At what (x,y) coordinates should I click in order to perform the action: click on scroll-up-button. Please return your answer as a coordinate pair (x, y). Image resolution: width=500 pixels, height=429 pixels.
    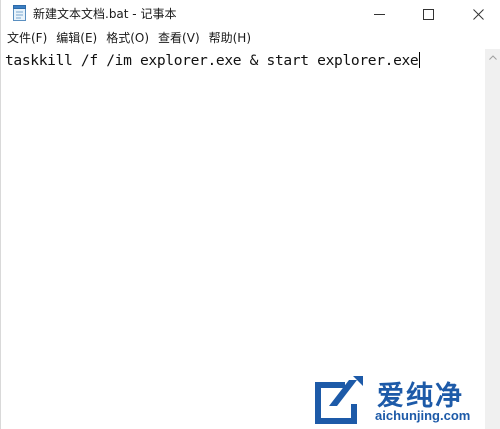
    Looking at the image, I should click on (492, 57).